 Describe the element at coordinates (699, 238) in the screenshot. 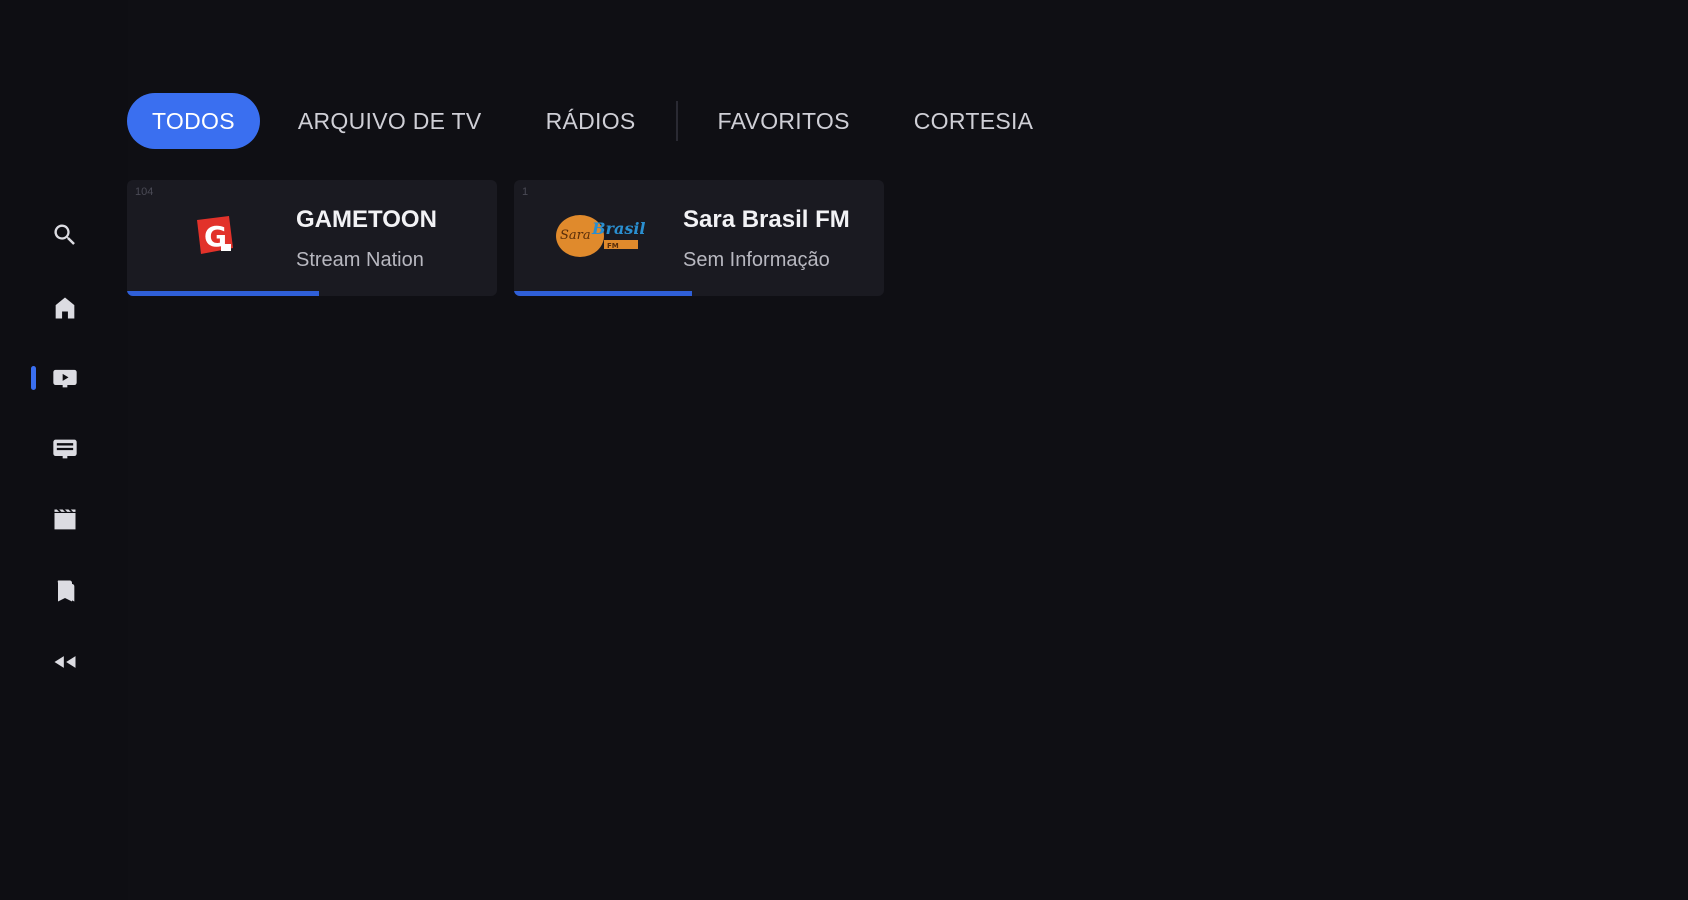

I see `channel-card-sara-brasil-fm: 1 Sara Brasil FM` at that location.